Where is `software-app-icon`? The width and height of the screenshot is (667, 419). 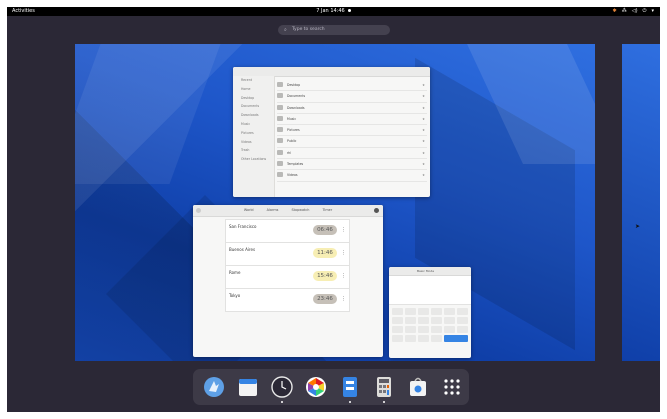 software-app-icon is located at coordinates (418, 387).